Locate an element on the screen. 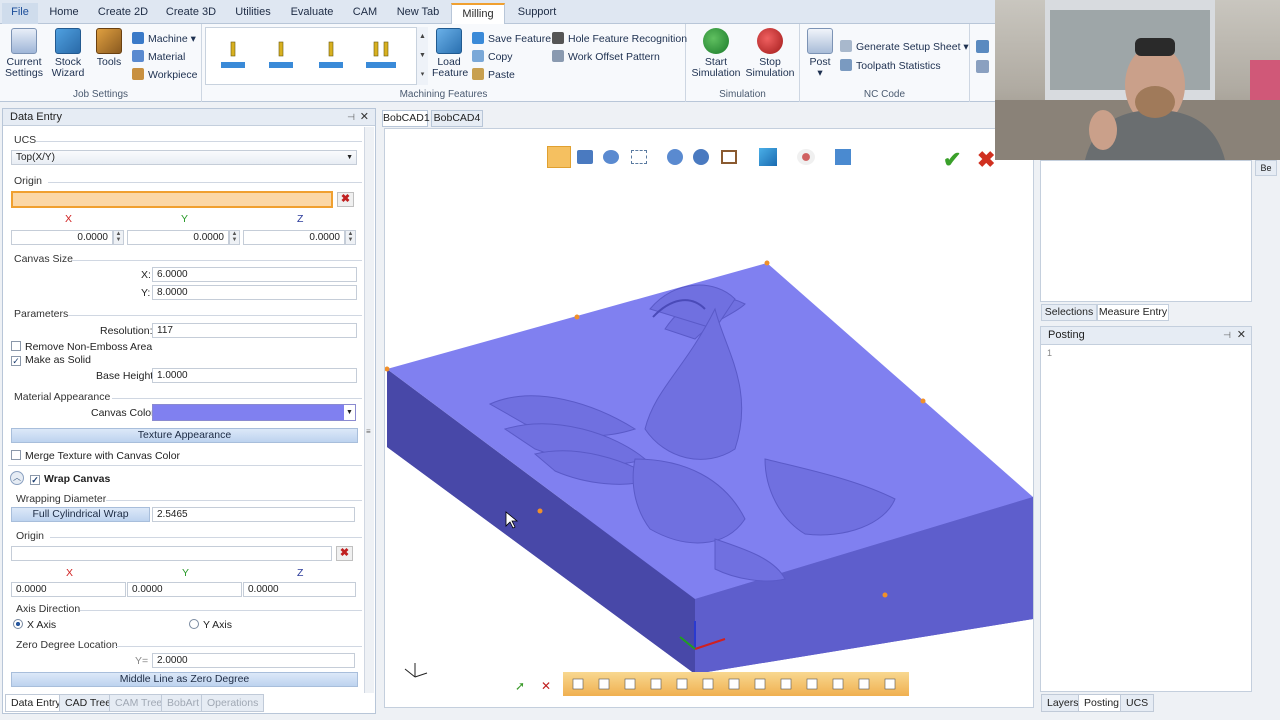  paste-button: Paste is located at coordinates (493, 75).